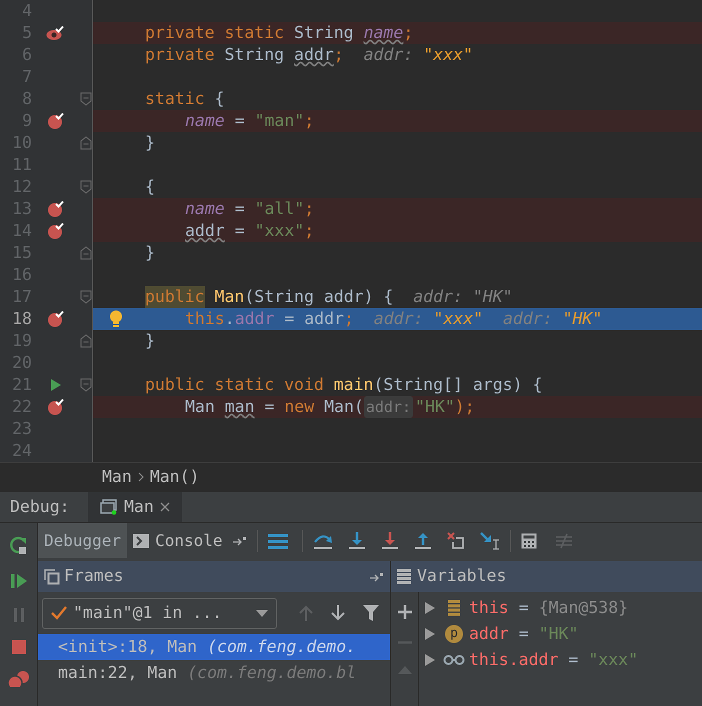 The height and width of the screenshot is (706, 702). What do you see at coordinates (175, 99) in the screenshot?
I see `keyword-text: static` at bounding box center [175, 99].